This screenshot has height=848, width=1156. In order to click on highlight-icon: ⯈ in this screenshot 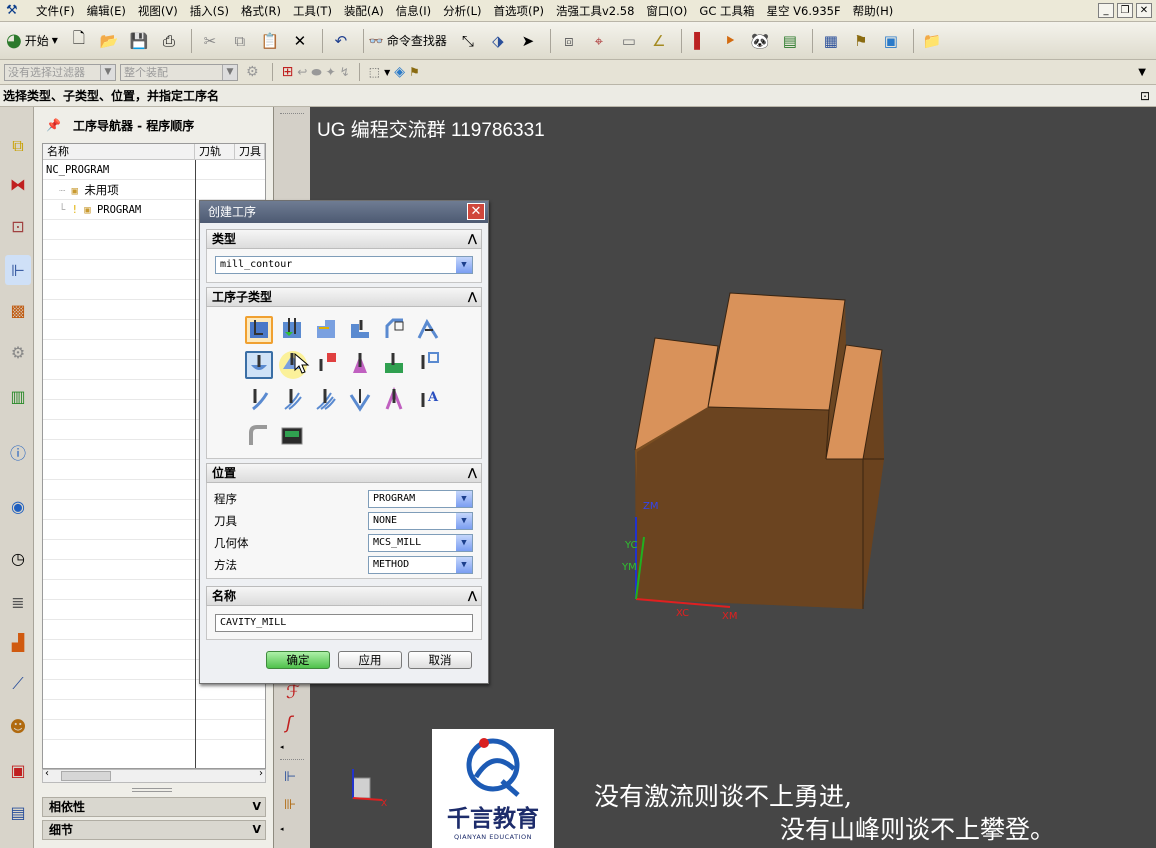, I will do `click(730, 41)`.